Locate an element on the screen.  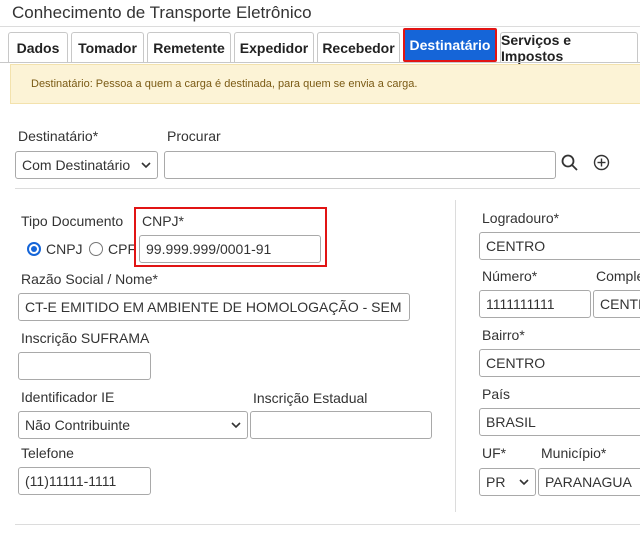
identificador-ie-select: Não Contribuinte is located at coordinates (133, 425).